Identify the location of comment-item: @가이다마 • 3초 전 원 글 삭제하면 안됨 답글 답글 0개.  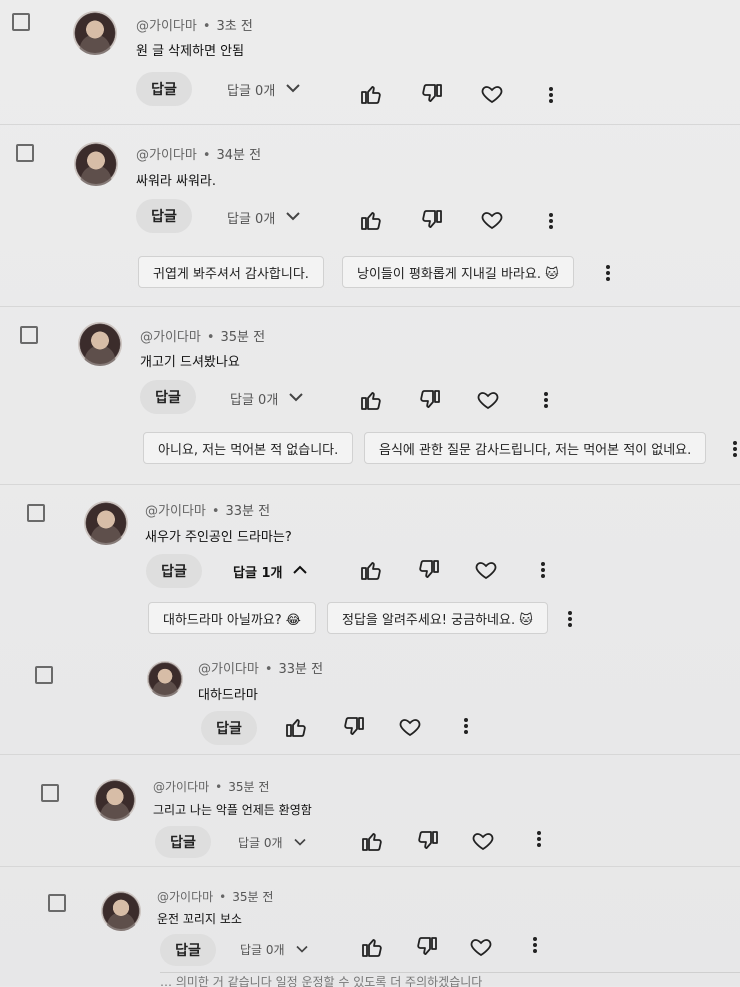
(370, 62).